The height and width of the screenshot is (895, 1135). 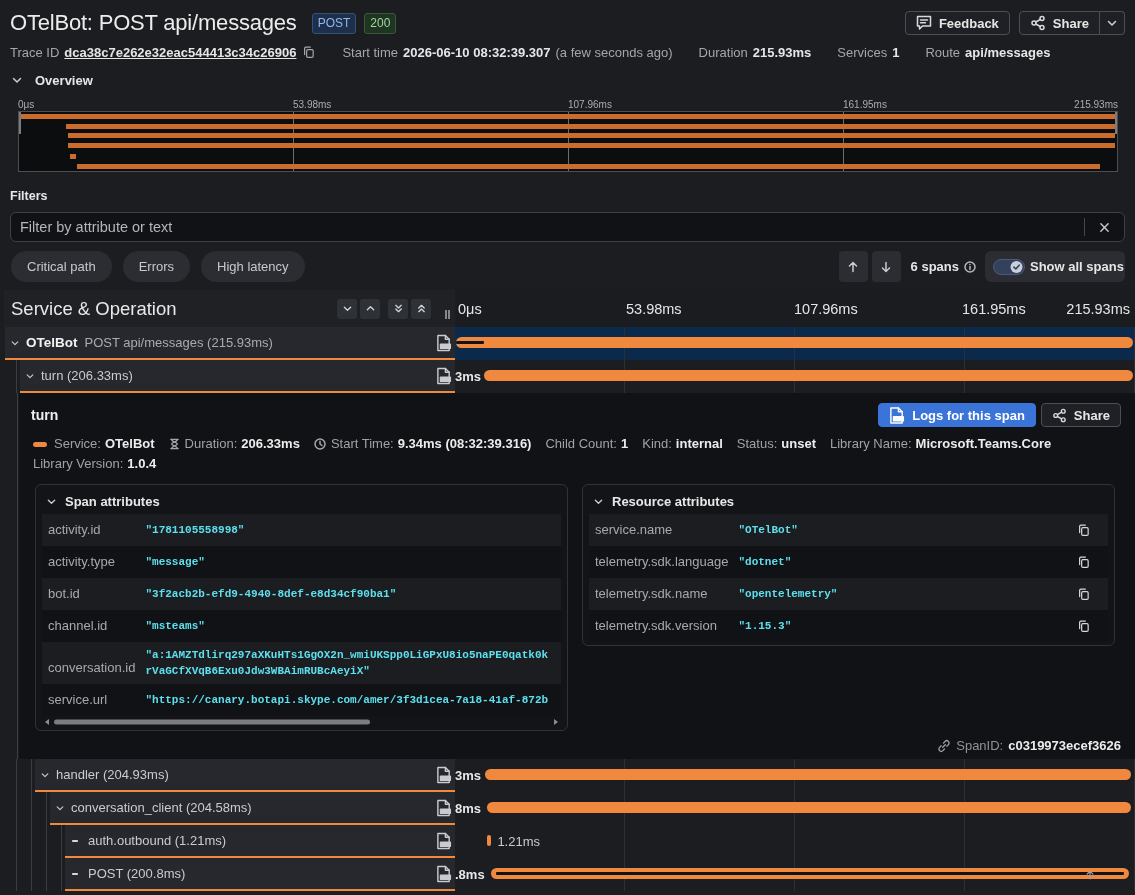 What do you see at coordinates (664, 530) in the screenshot?
I see `attribute-key: service.name` at bounding box center [664, 530].